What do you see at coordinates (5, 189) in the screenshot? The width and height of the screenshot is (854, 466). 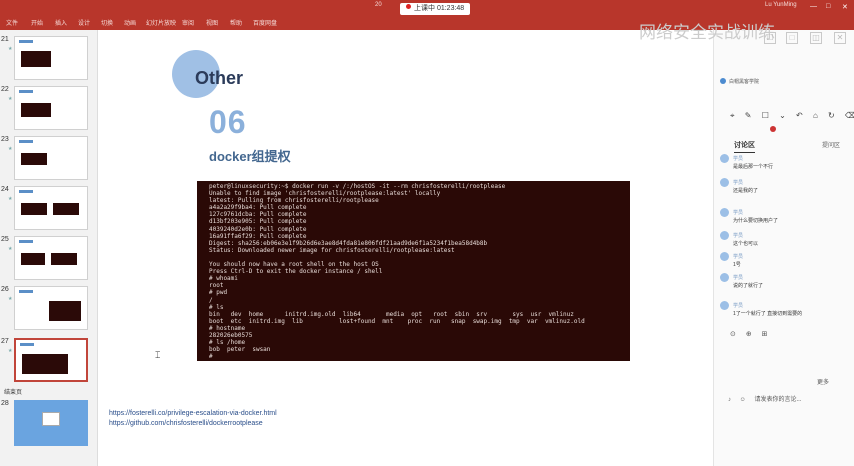 I see `thumbnail-number: 24` at bounding box center [5, 189].